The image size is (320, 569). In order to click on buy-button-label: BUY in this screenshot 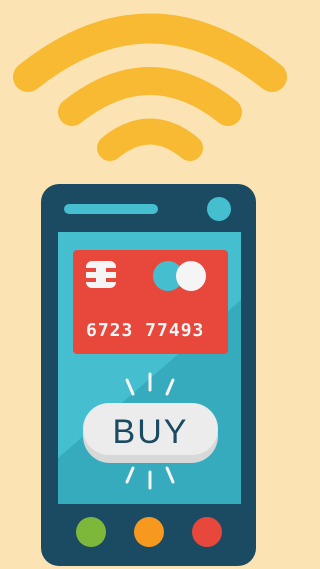, I will do `click(151, 432)`.